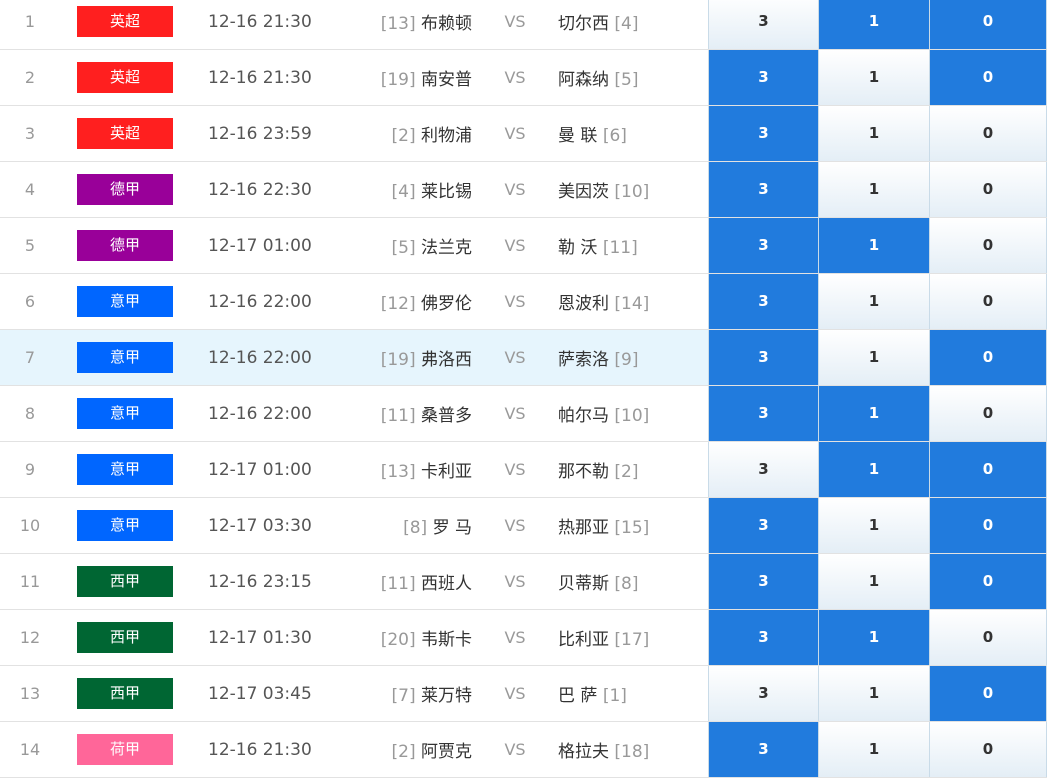  Describe the element at coordinates (603, 525) in the screenshot. I see `away-team: 热那亚 [15]` at that location.